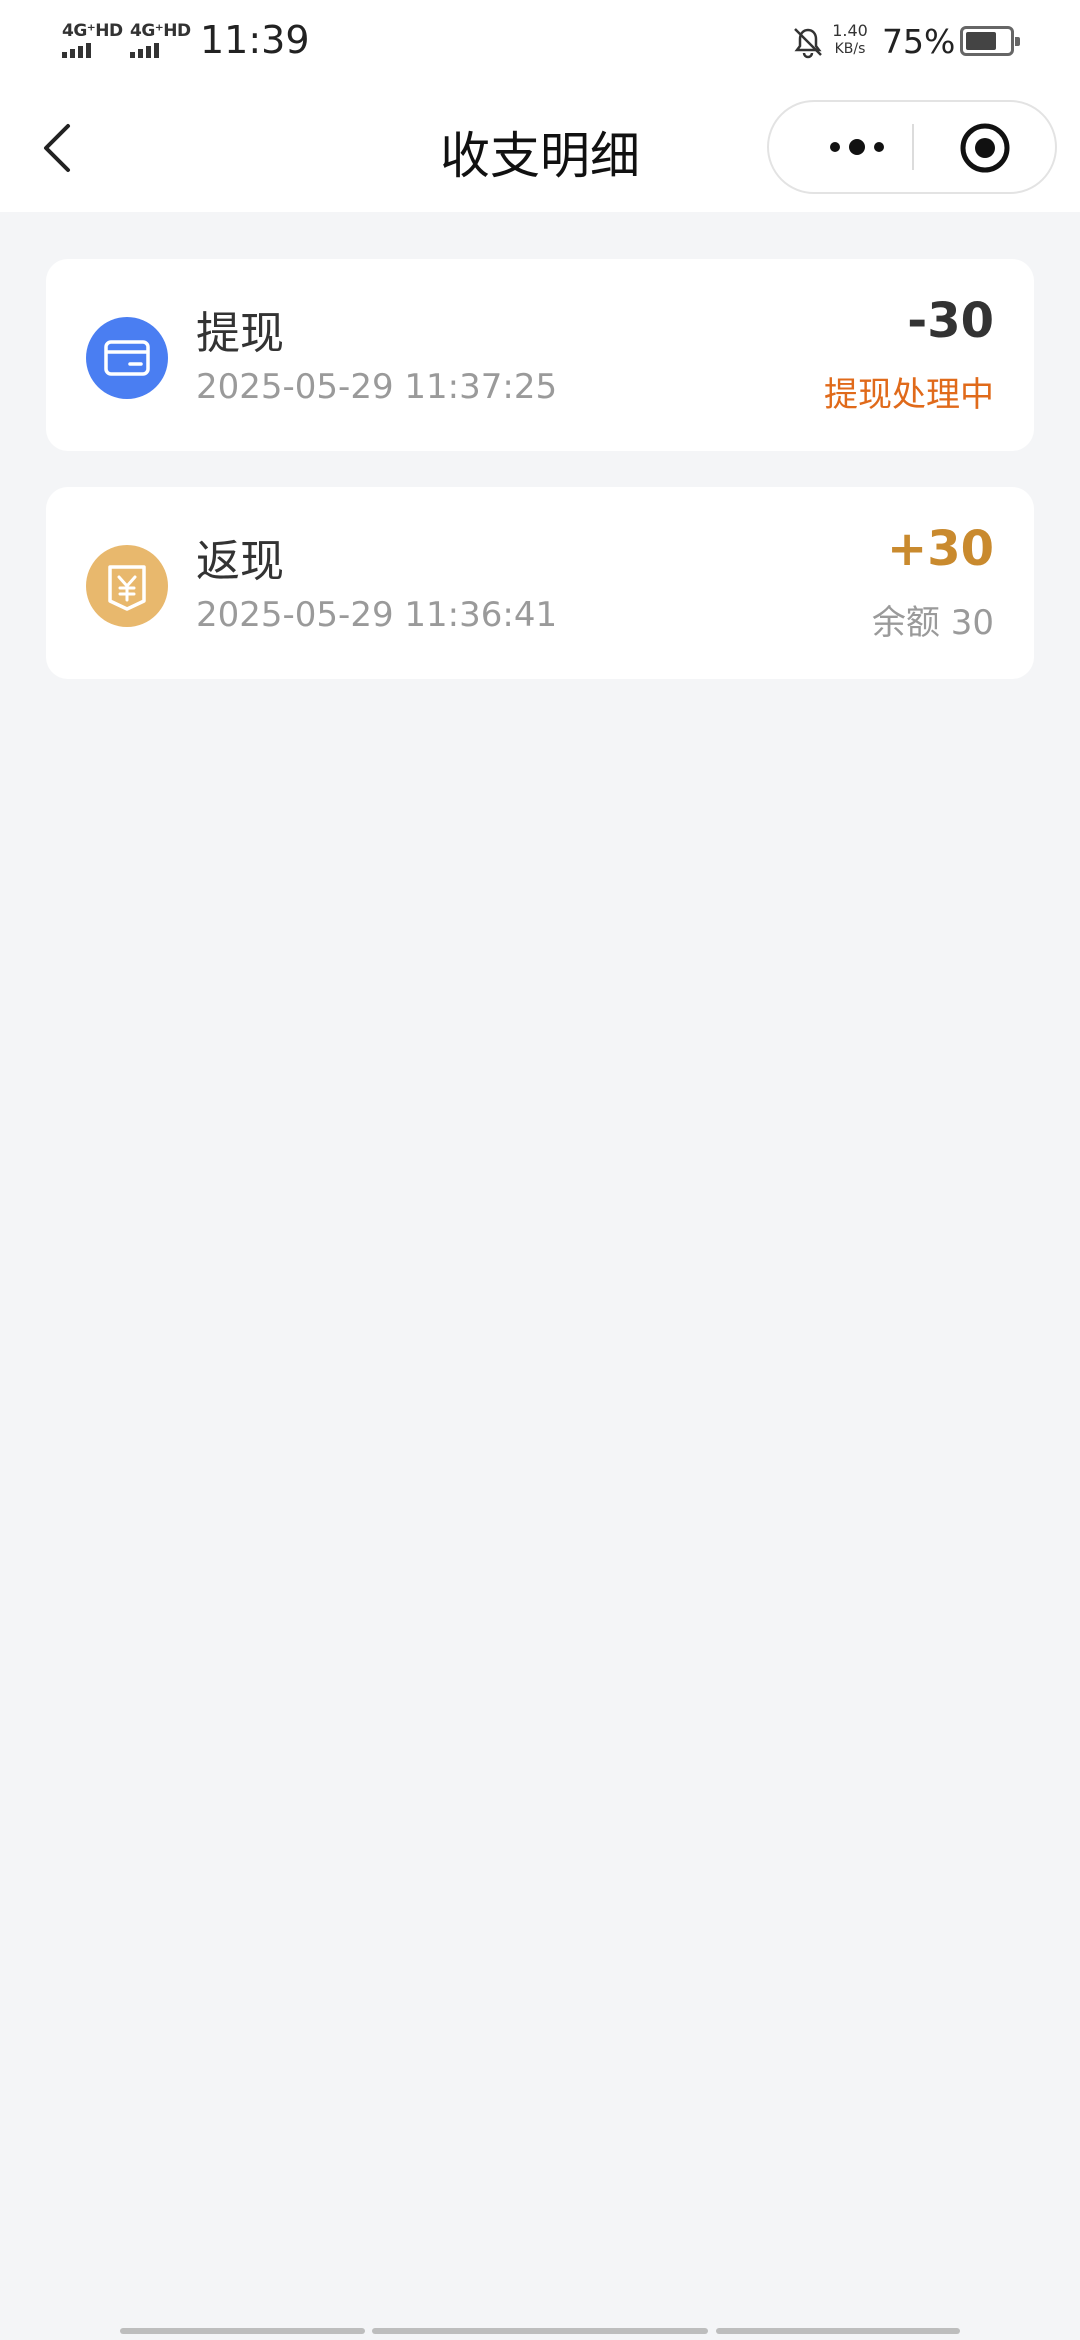 Image resolution: width=1080 pixels, height=2340 pixels. Describe the element at coordinates (850, 30) in the screenshot. I see `network-speed-value: 1.40` at that location.